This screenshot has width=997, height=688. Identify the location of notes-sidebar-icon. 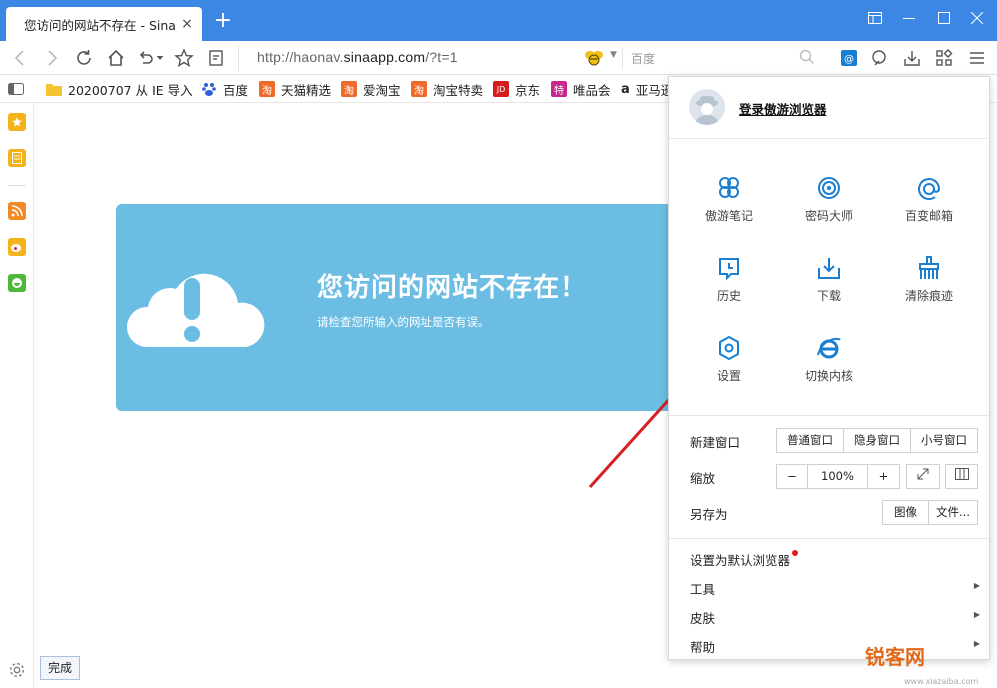
(17, 158).